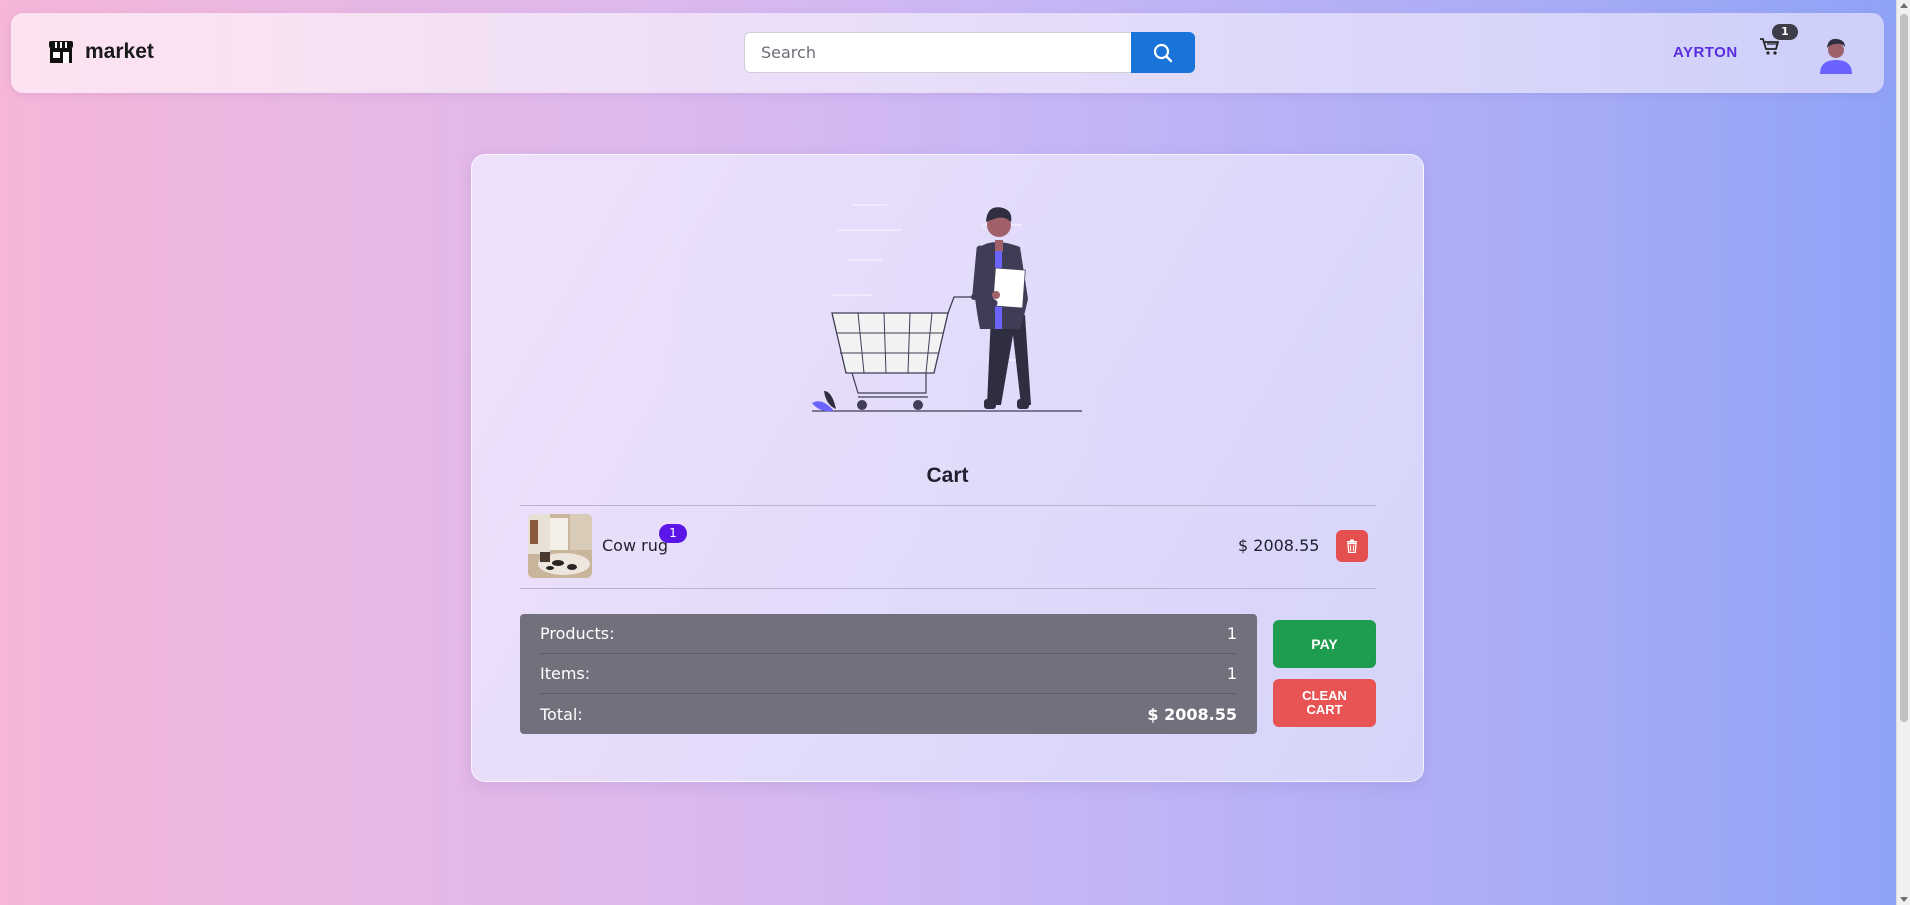 Image resolution: width=1910 pixels, height=905 pixels. Describe the element at coordinates (565, 673) in the screenshot. I see `items-label: Items:` at that location.